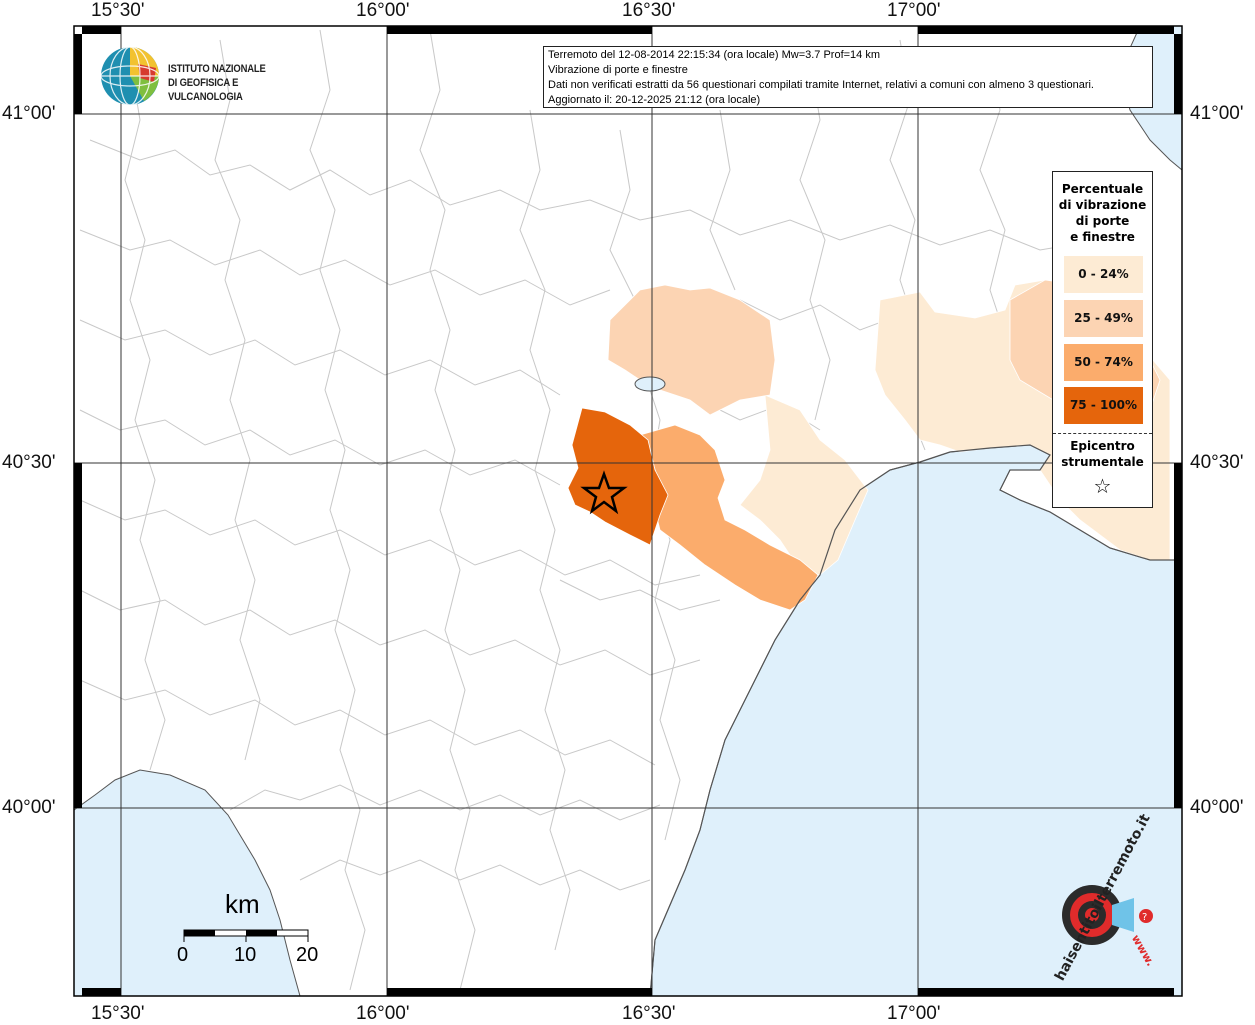 This screenshot has width=1255, height=1025. I want to click on logo-line-1: ISTITUTO NAZIONALE, so click(217, 69).